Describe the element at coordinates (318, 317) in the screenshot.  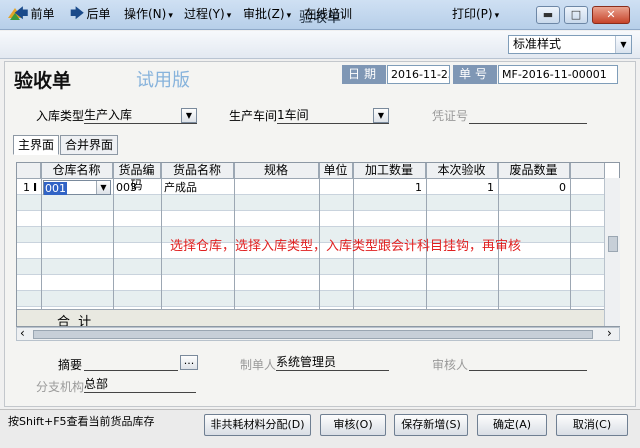
I see `sum-row: 合 计` at that location.